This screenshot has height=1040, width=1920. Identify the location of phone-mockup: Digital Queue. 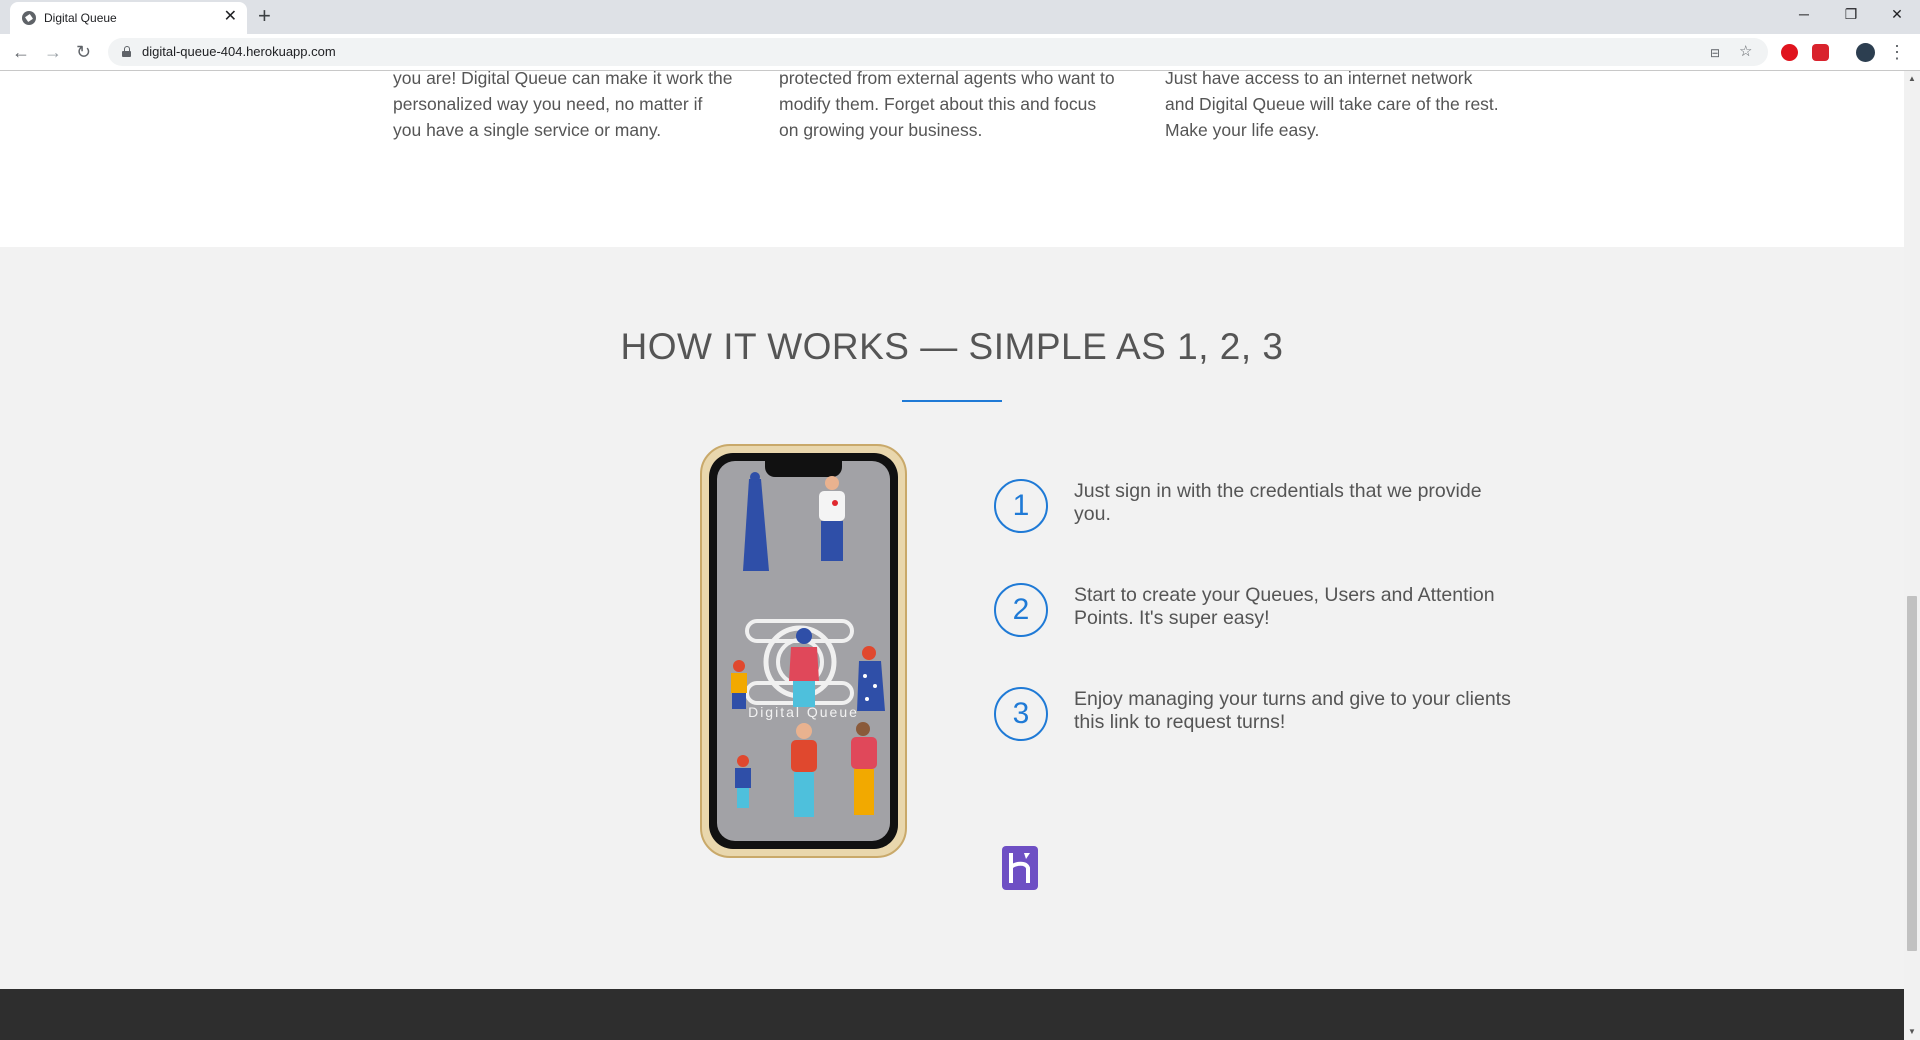
(803, 651).